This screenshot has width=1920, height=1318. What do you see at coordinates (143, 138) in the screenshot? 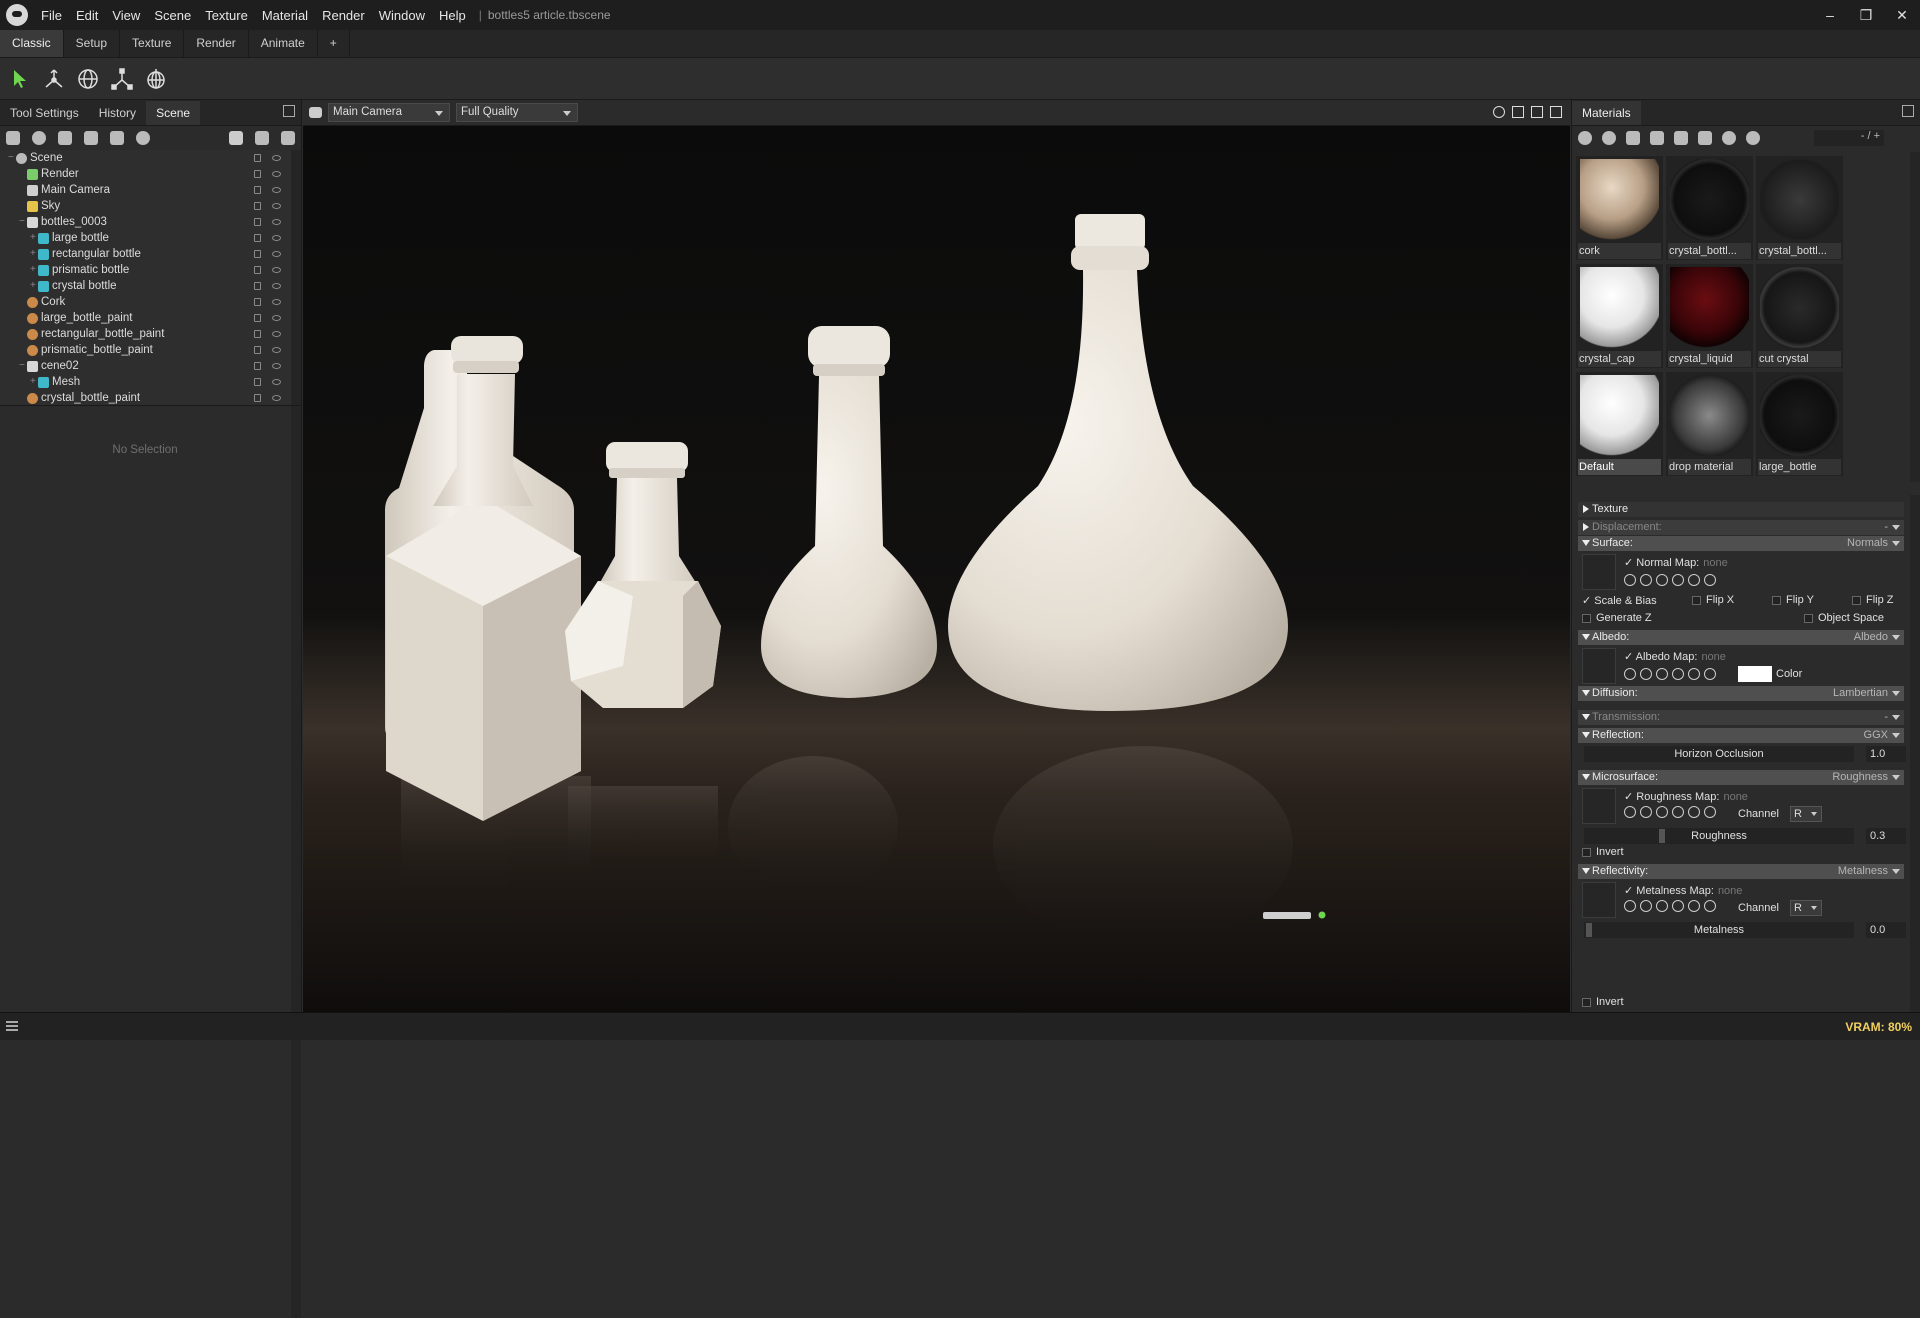
I see `add-group-icon` at bounding box center [143, 138].